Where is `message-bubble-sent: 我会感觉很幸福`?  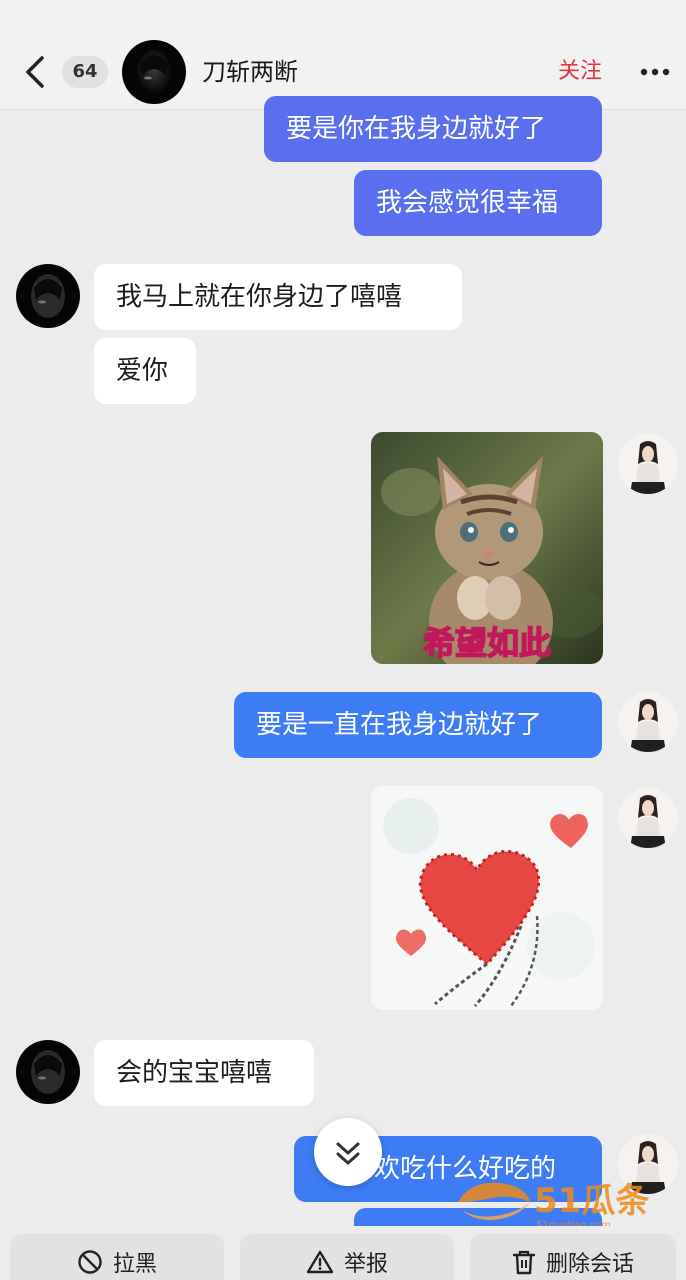
message-bubble-sent: 我会感觉很幸福 is located at coordinates (478, 203).